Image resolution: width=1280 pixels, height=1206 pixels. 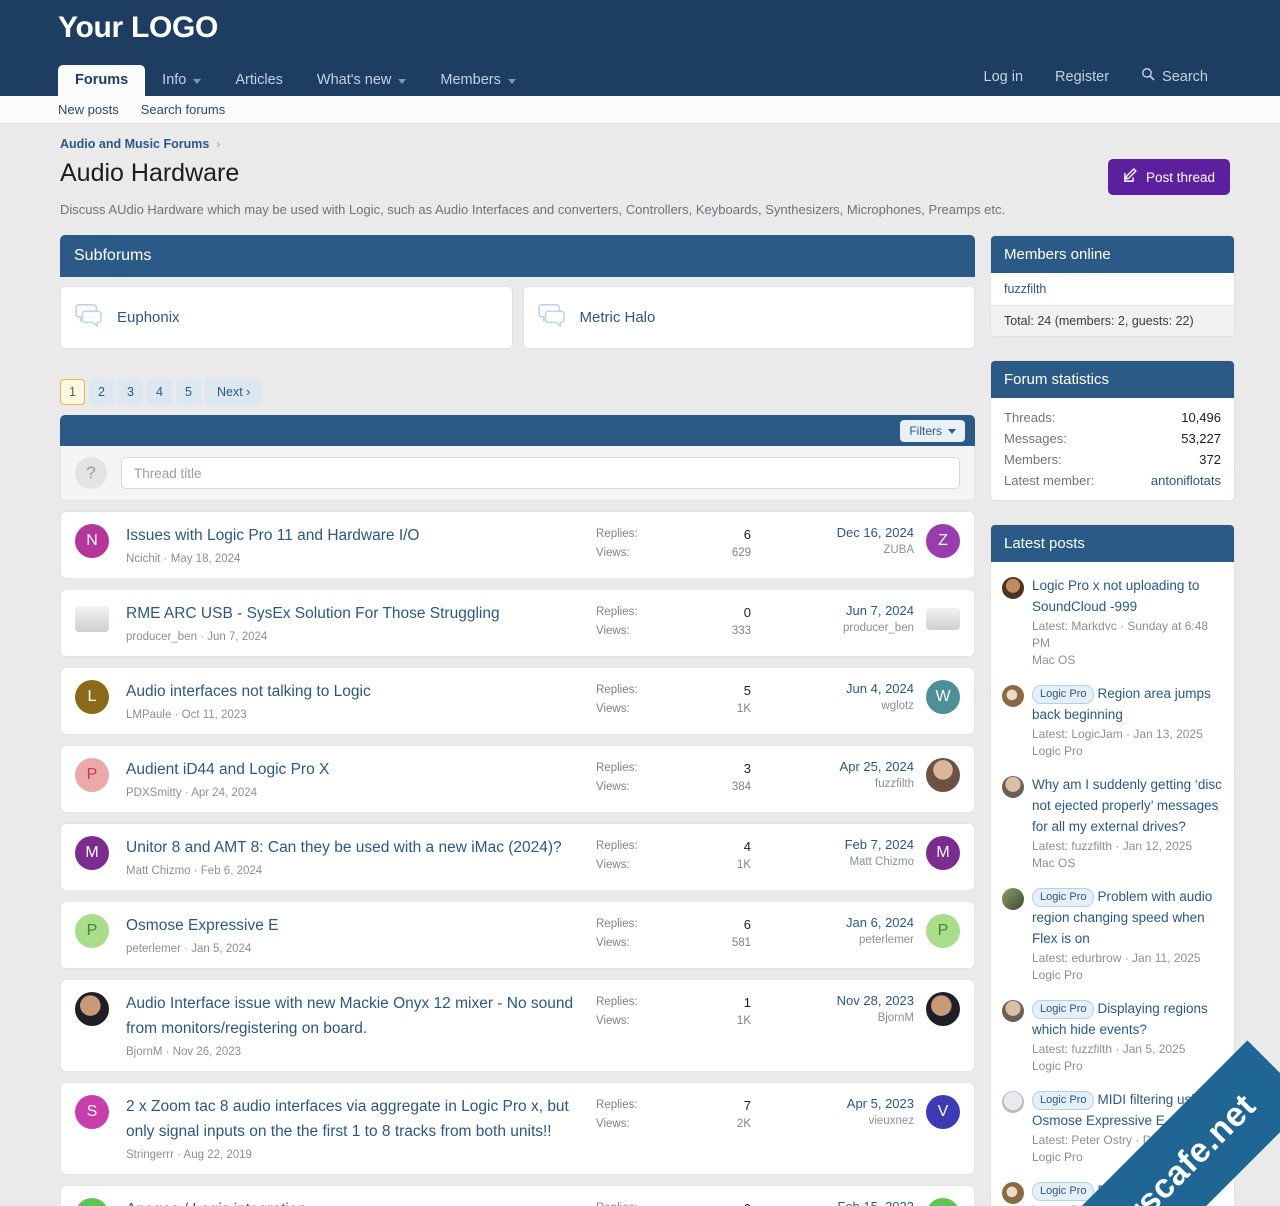 I want to click on page-button-3: 3, so click(x=130, y=392).